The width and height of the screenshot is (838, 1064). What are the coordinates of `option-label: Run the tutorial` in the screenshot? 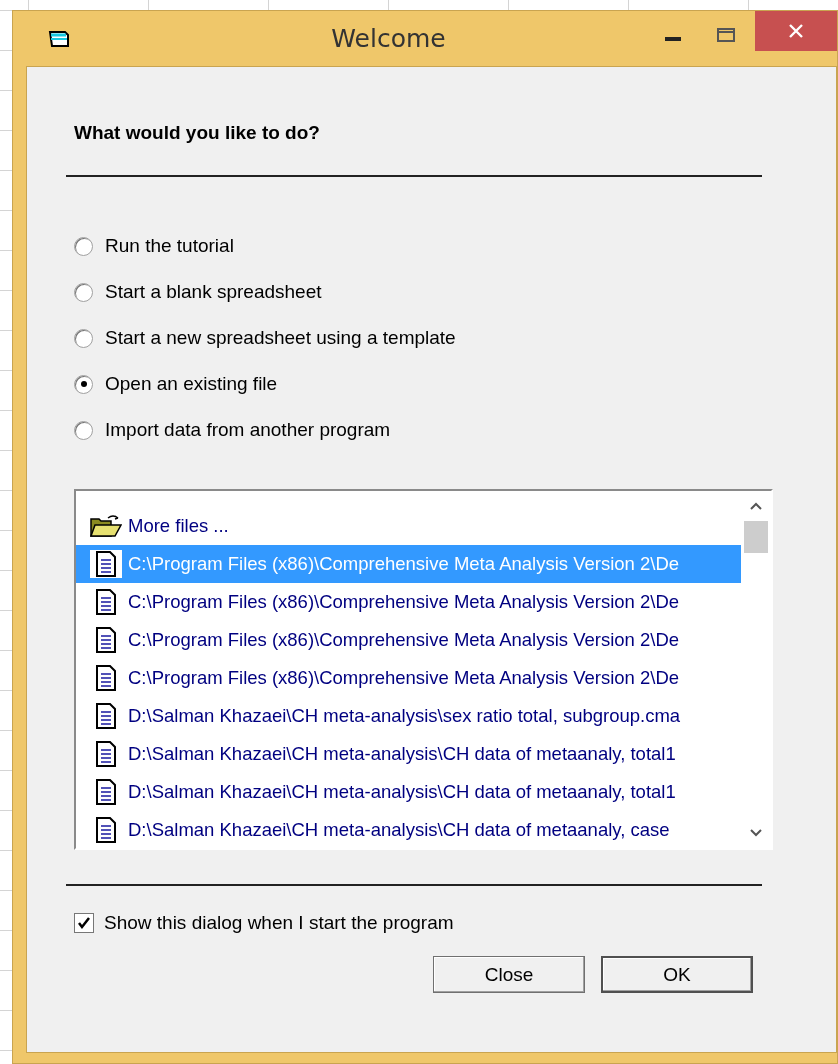 It's located at (169, 246).